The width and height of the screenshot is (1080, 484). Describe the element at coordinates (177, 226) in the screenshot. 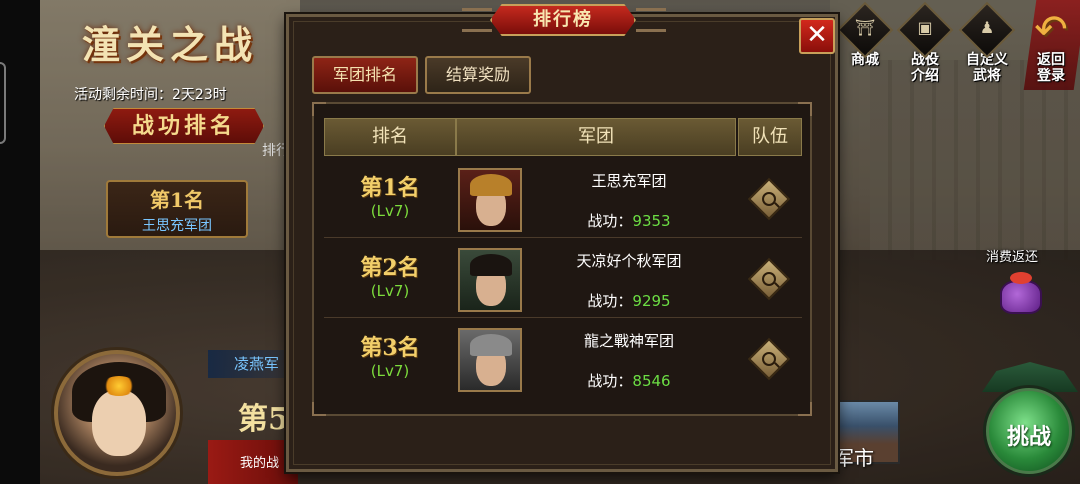

I see `first-place-name: 王思充军团` at that location.